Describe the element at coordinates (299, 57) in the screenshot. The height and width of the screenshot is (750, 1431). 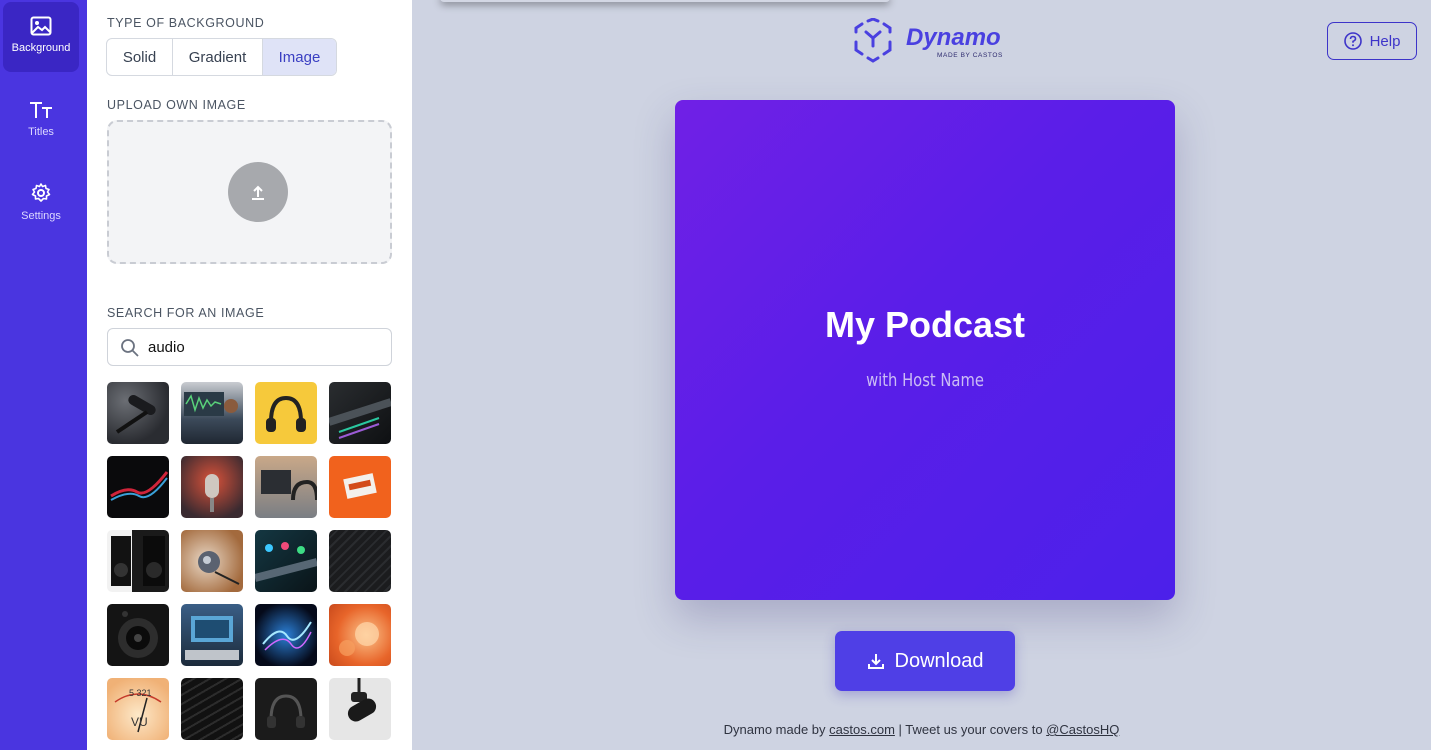
I see `bg-type-image-button: Image` at that location.